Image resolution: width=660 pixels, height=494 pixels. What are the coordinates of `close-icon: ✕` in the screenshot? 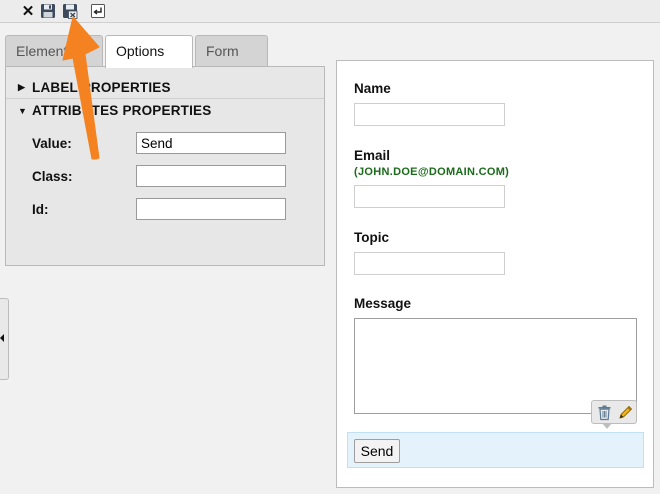 It's located at (28, 11).